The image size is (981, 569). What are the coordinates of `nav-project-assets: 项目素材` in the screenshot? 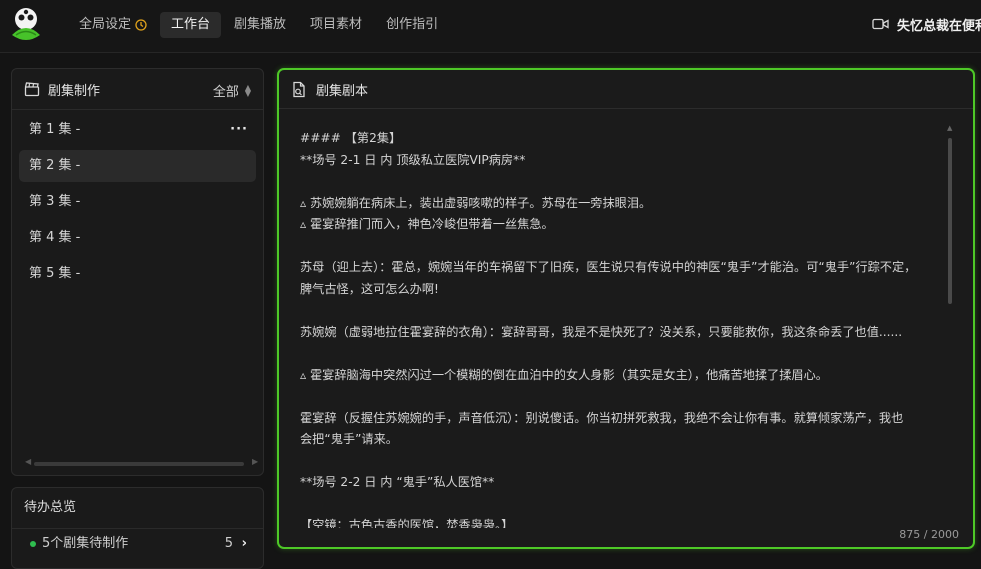 It's located at (336, 25).